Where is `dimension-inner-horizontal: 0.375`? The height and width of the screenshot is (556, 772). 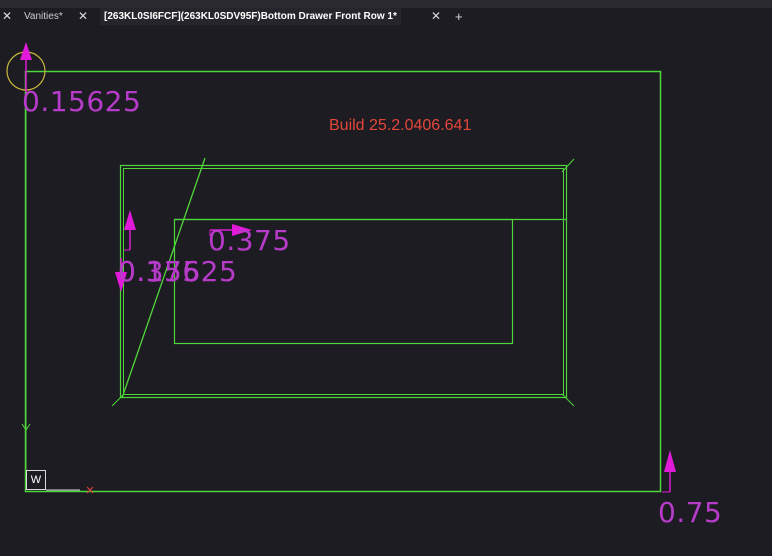 dimension-inner-horizontal: 0.375 is located at coordinates (249, 241).